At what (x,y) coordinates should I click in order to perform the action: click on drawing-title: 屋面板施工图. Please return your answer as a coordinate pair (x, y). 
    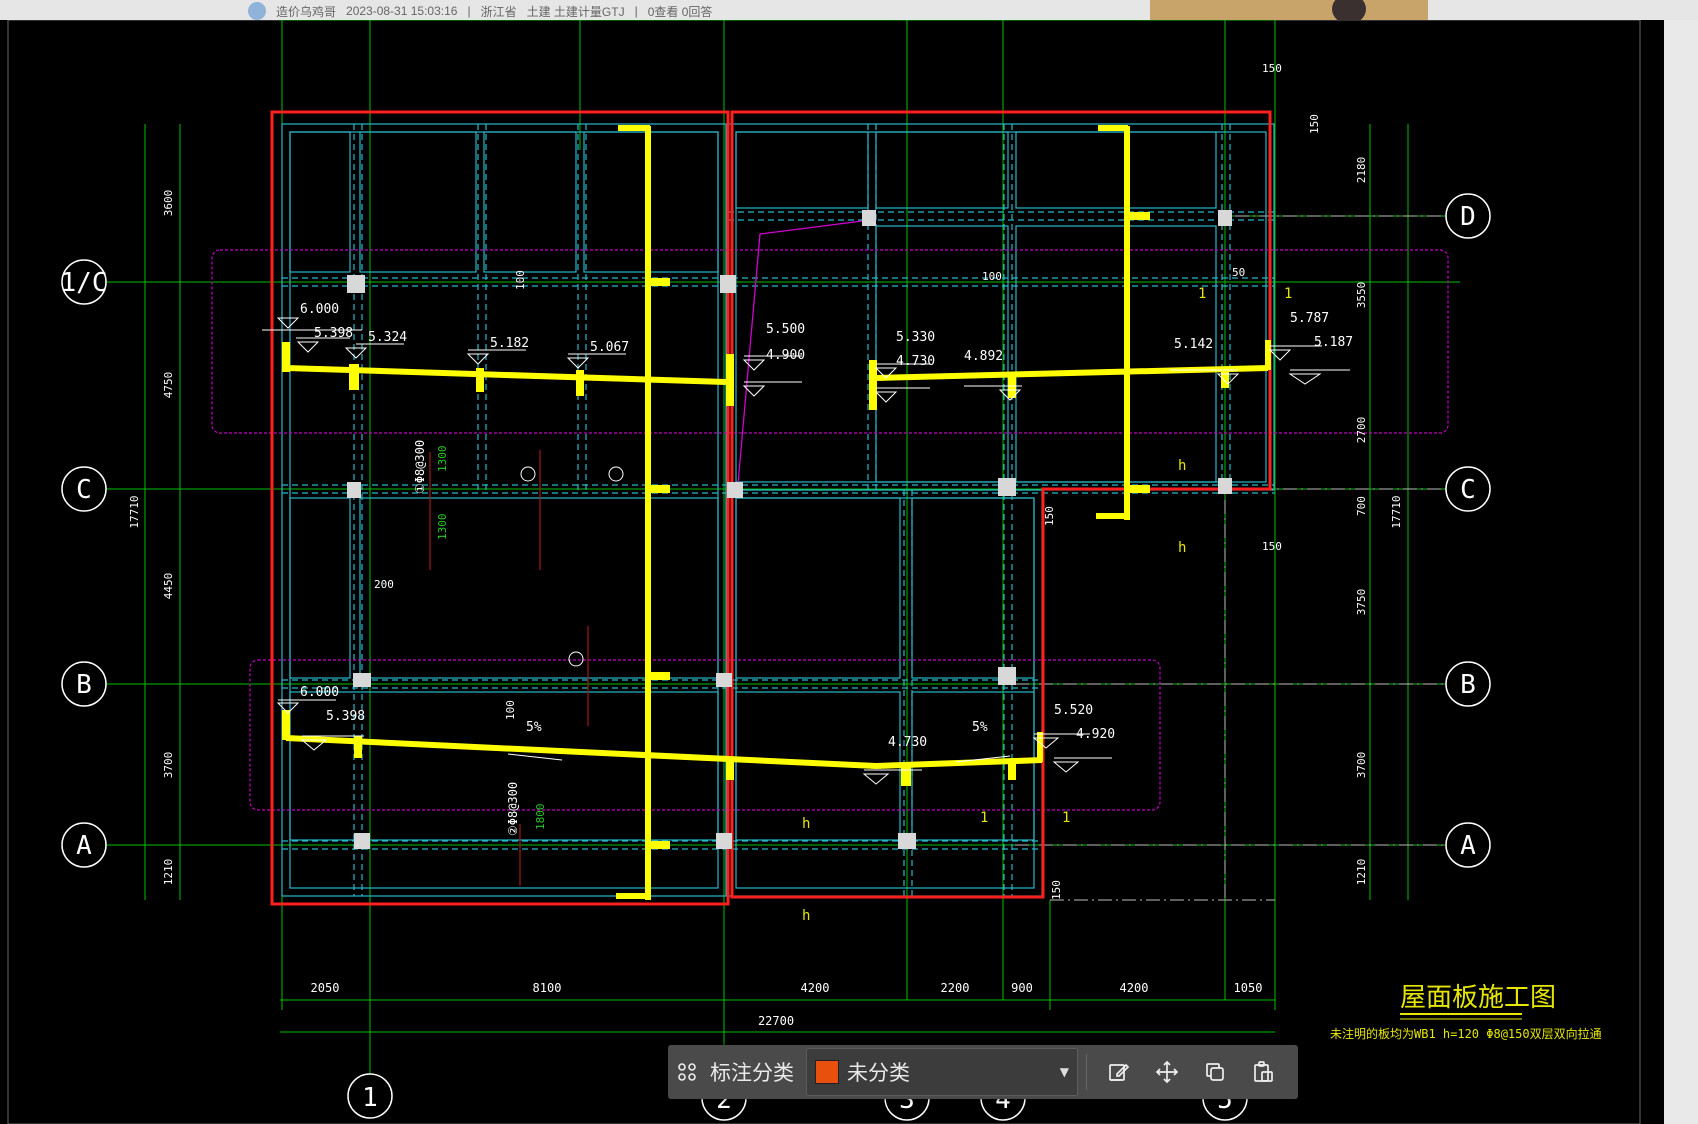
    Looking at the image, I should click on (1478, 998).